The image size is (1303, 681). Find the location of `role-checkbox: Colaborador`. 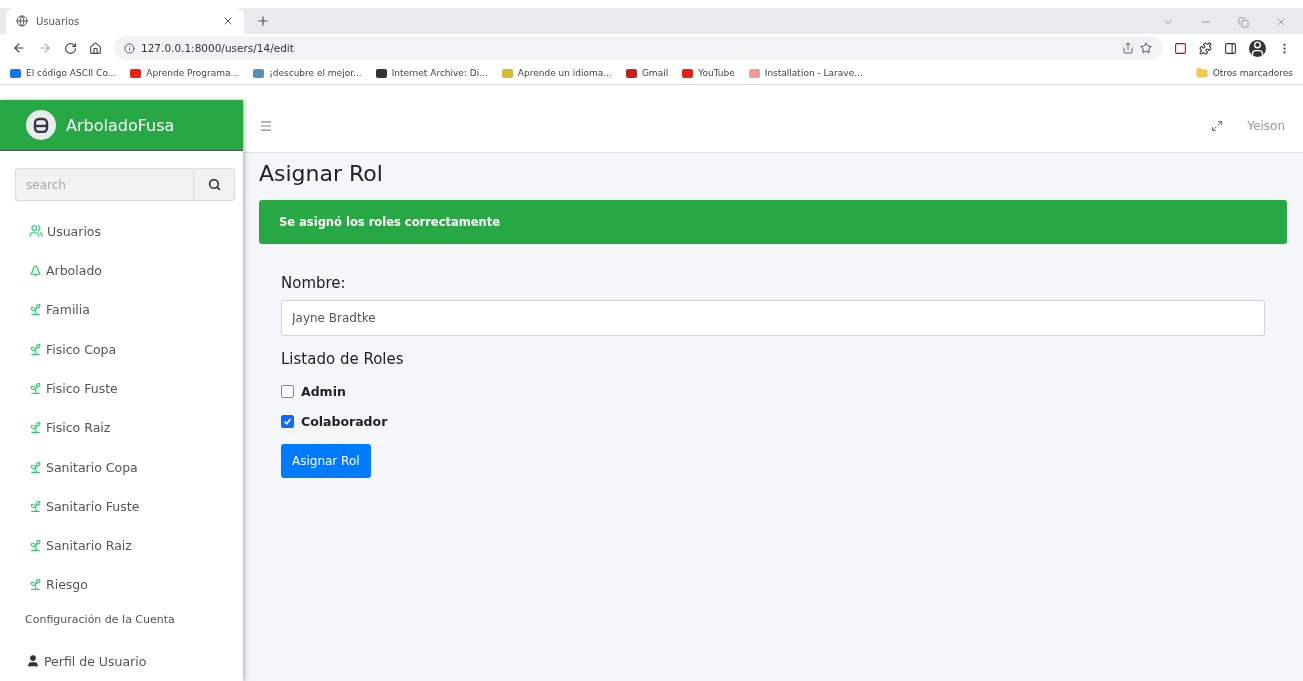

role-checkbox: Colaborador is located at coordinates (773, 421).